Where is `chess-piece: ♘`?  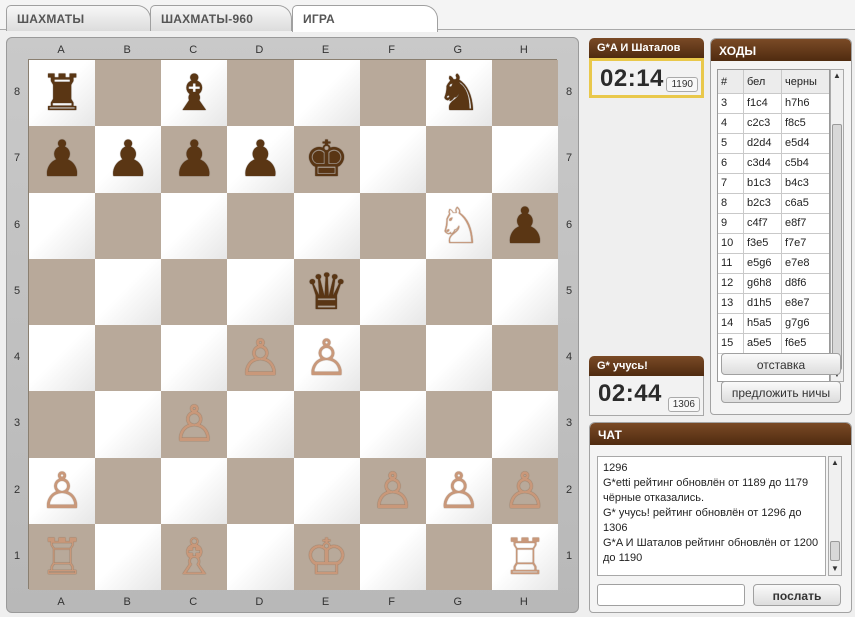 chess-piece: ♘ is located at coordinates (458, 226).